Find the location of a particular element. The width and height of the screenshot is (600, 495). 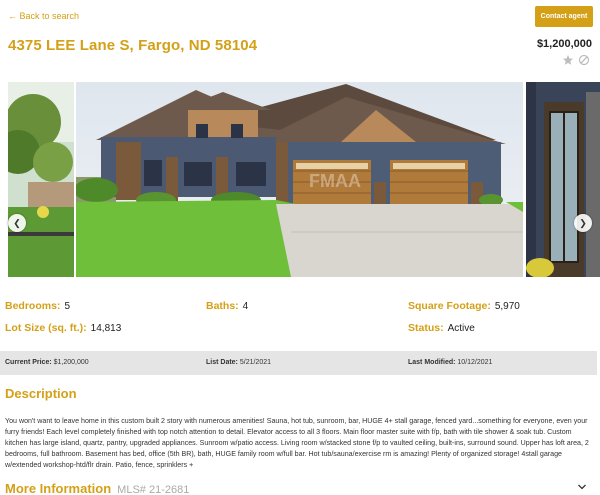

summary-value: $1,200,000 is located at coordinates (71, 362).